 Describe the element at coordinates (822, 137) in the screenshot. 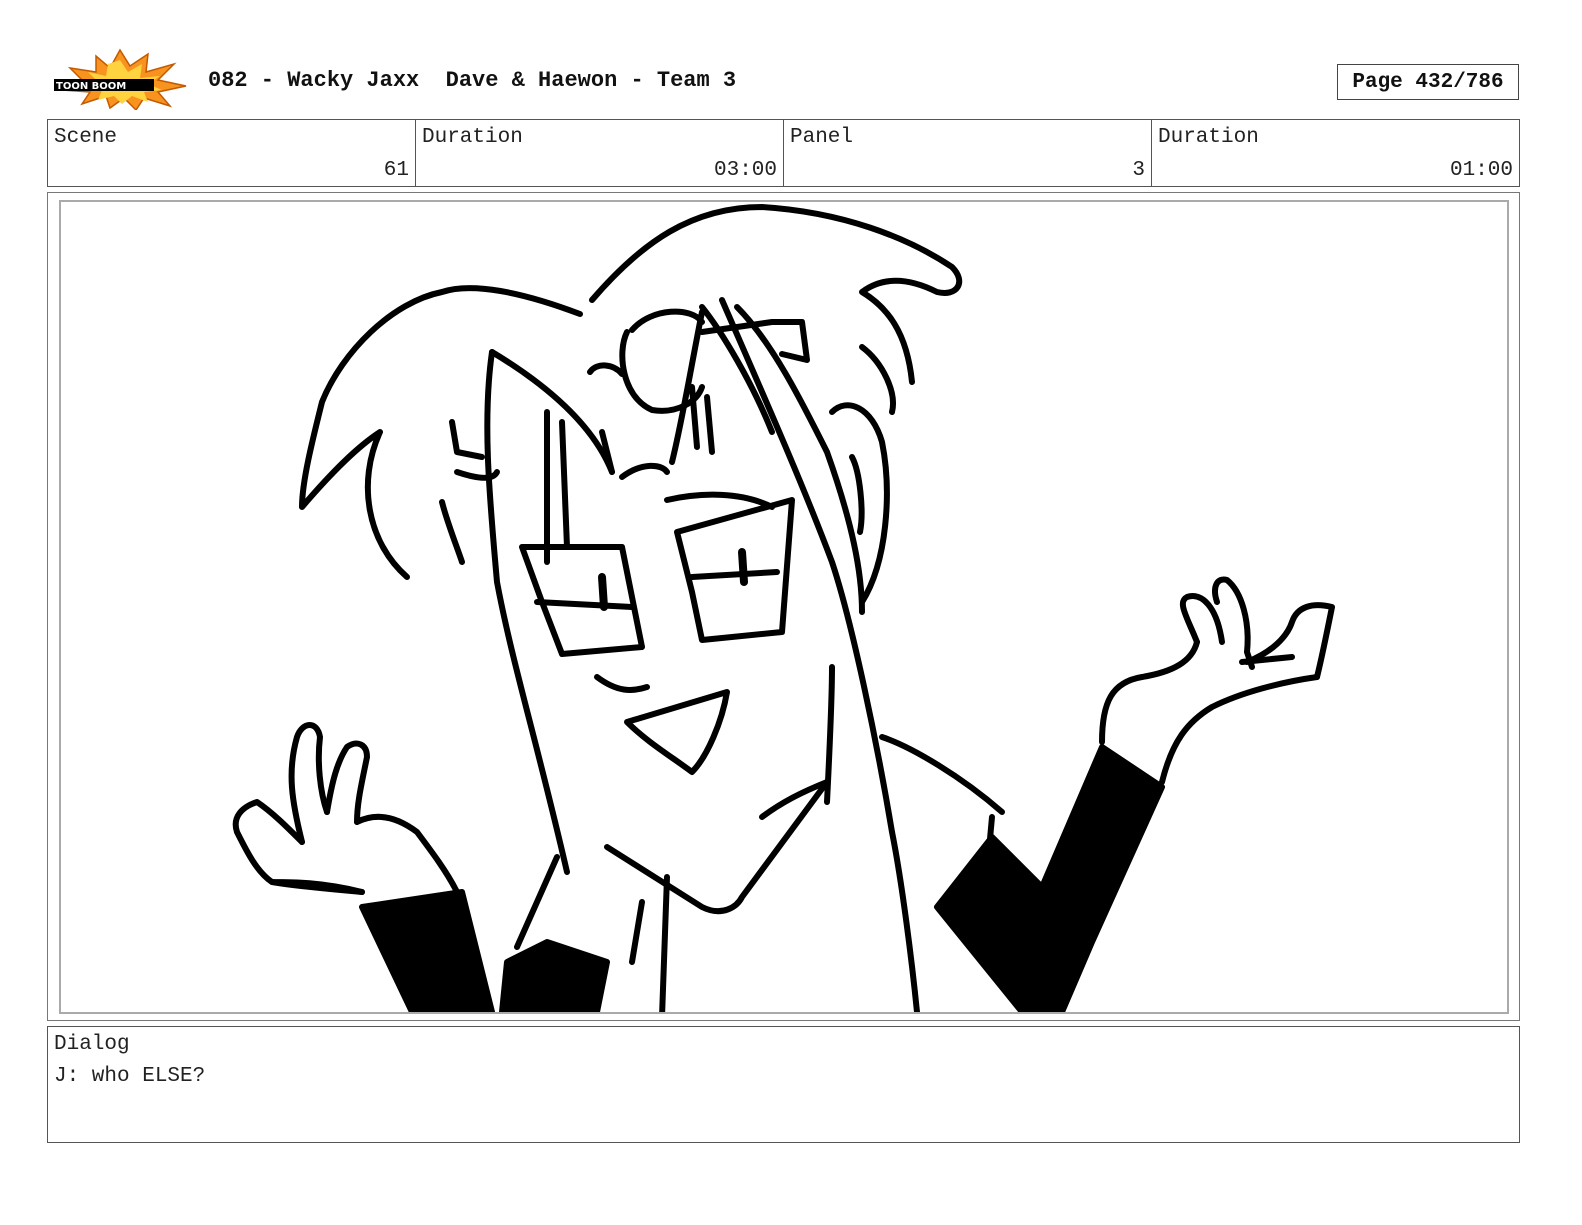

I see `panel-label: Panel` at that location.